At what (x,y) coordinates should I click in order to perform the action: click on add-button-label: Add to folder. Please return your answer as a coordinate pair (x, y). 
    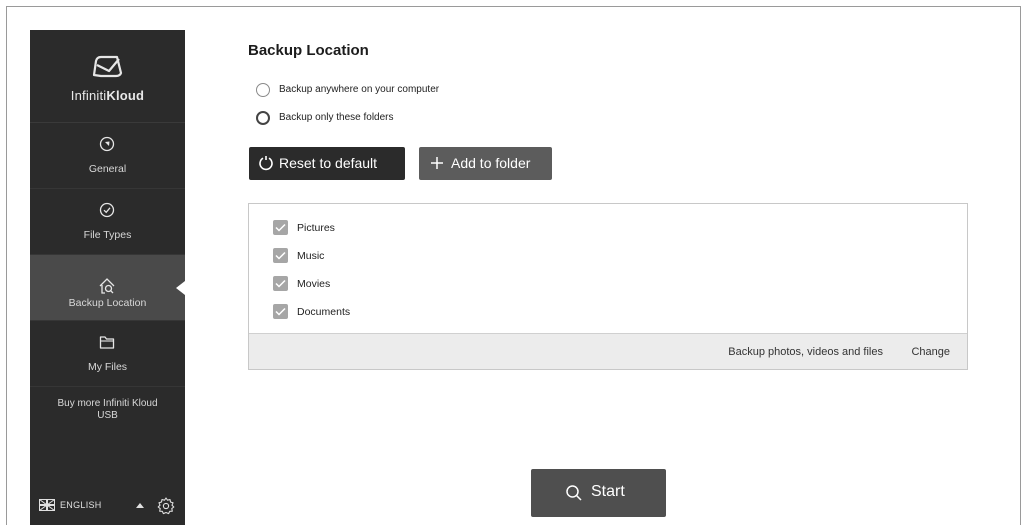
    Looking at the image, I should click on (491, 163).